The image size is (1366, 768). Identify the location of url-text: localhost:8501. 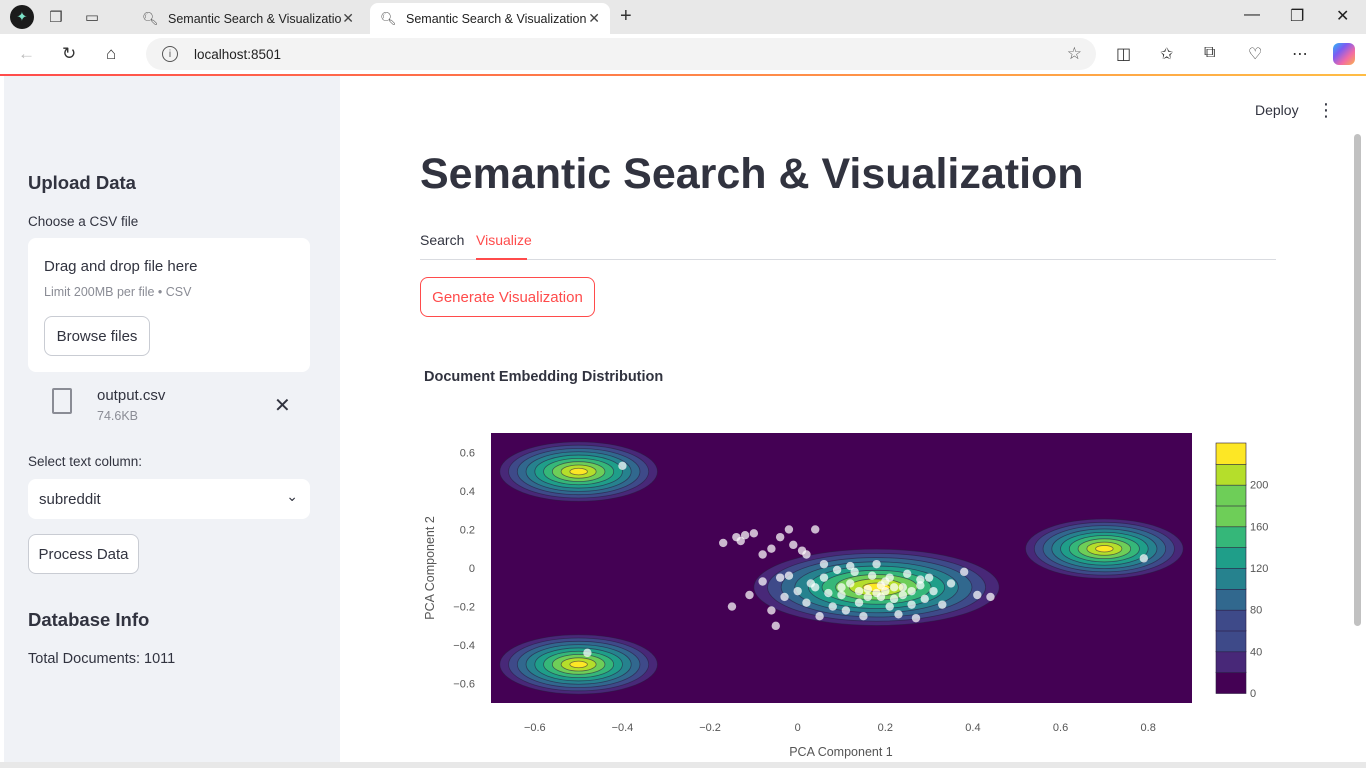
(238, 54).